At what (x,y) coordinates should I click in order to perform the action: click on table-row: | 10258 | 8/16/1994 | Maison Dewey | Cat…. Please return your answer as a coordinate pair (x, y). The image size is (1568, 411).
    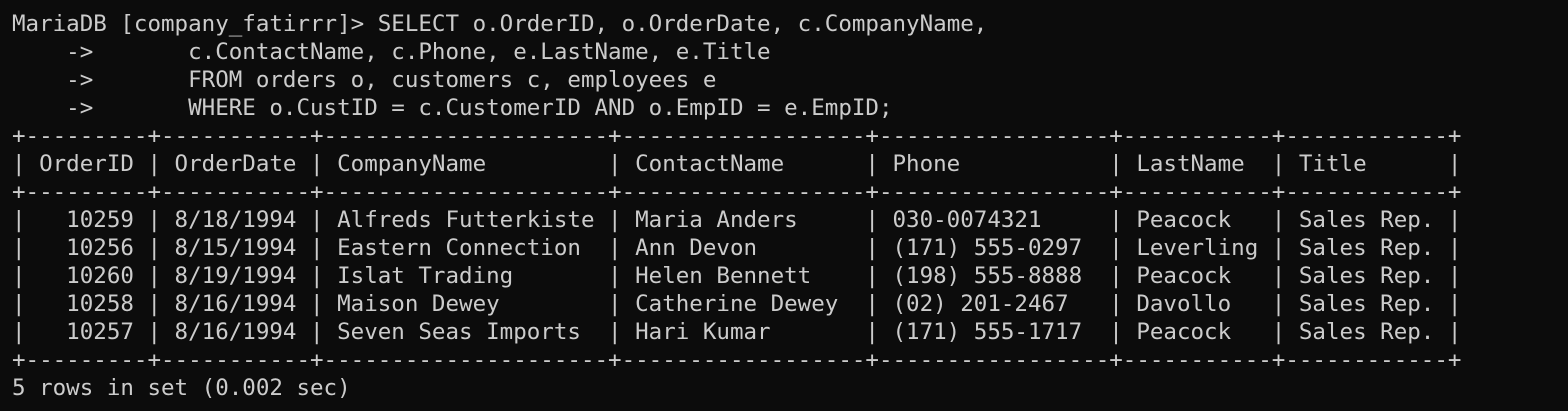
    Looking at the image, I should click on (737, 304).